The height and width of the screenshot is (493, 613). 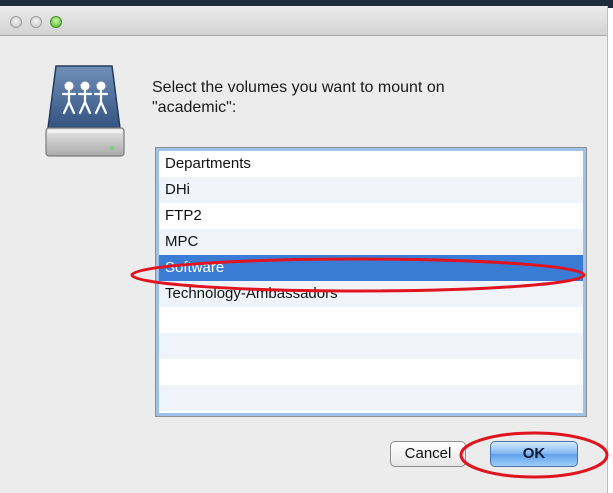 I want to click on list-item-technology-ambassadors: Technology-Ambassadors, so click(x=371, y=294).